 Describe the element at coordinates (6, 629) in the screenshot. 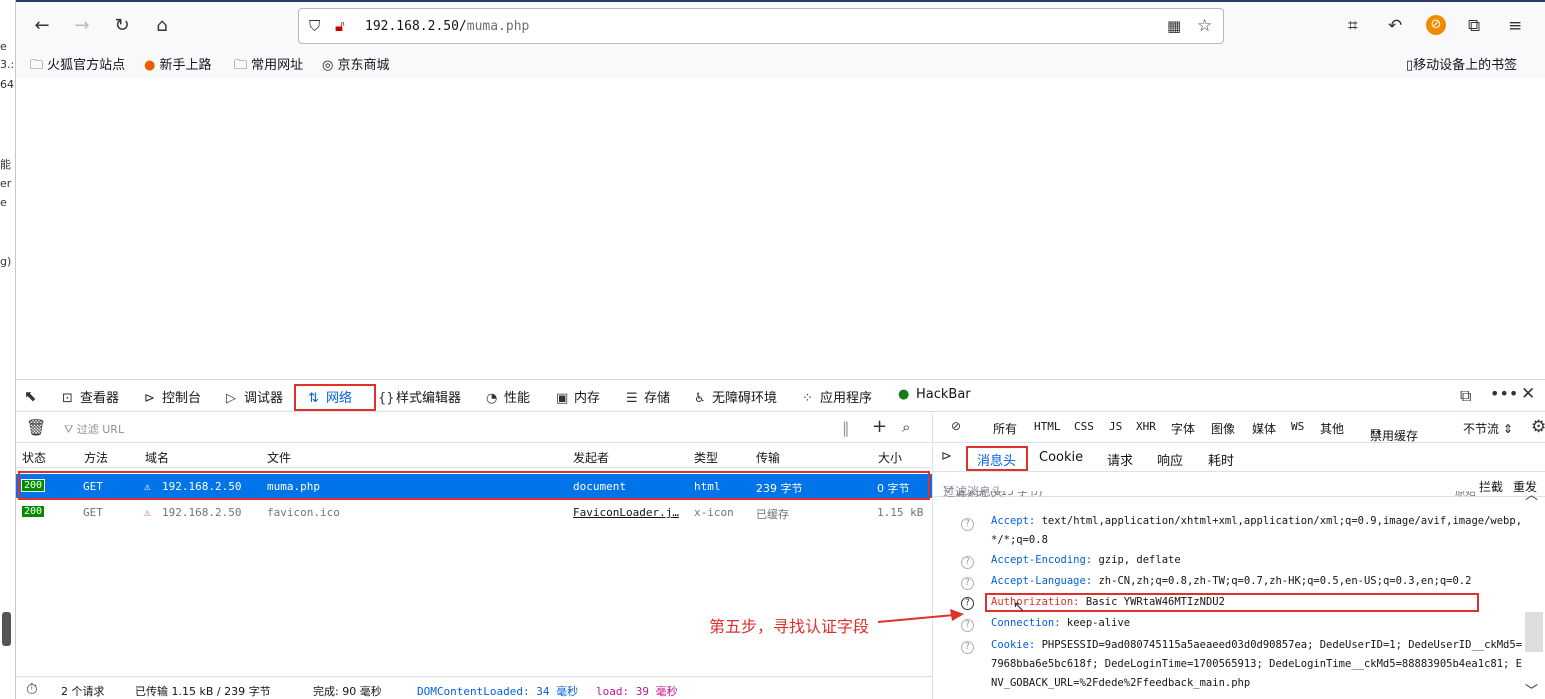

I see `window-scroll-thumb` at that location.